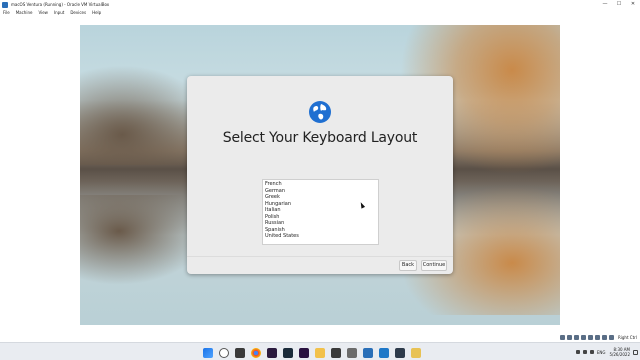 This screenshot has height=360, width=640. Describe the element at coordinates (601, 352) in the screenshot. I see `language-indicator: ENG` at that location.